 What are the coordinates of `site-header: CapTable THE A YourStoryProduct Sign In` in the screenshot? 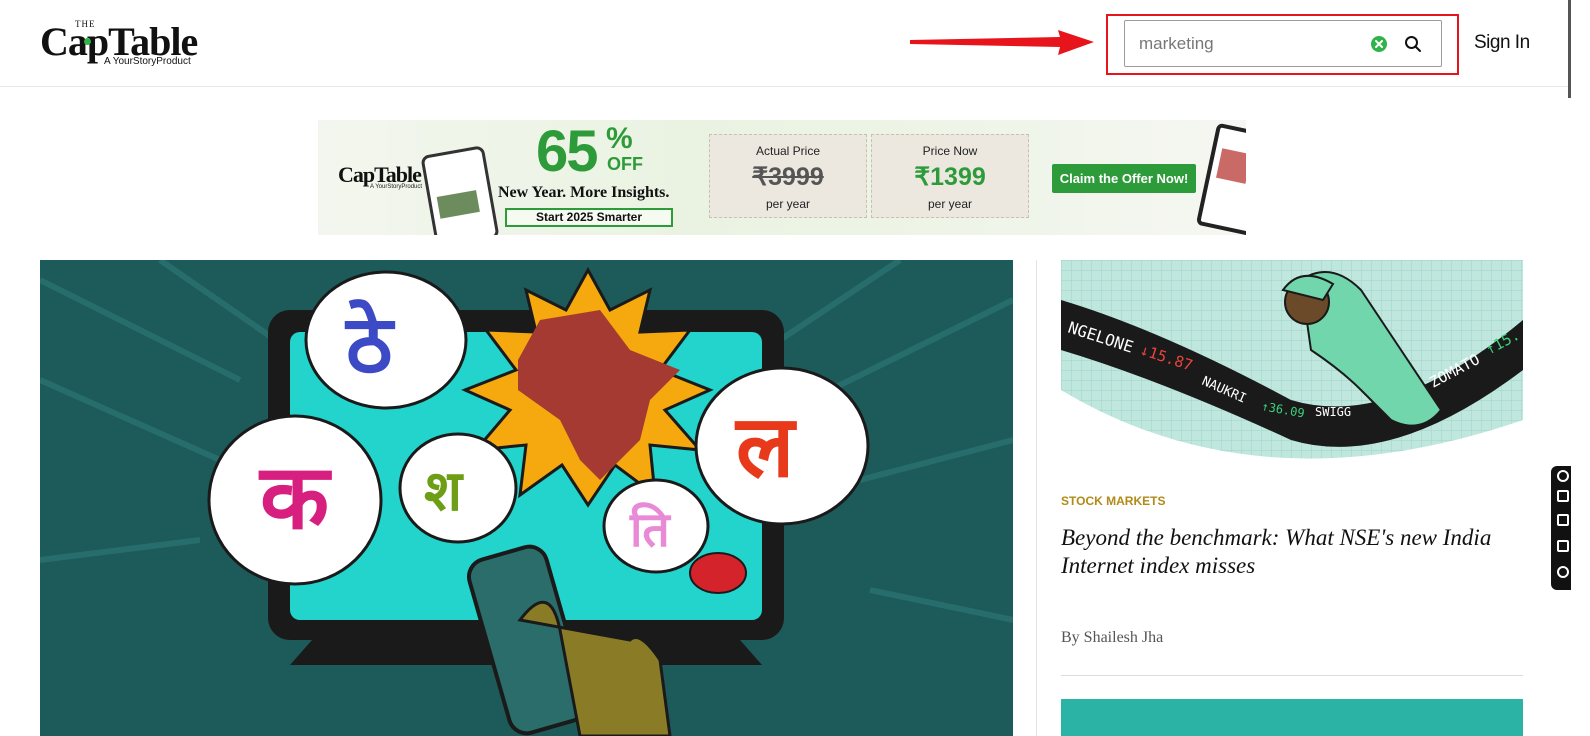 It's located at (784, 43).